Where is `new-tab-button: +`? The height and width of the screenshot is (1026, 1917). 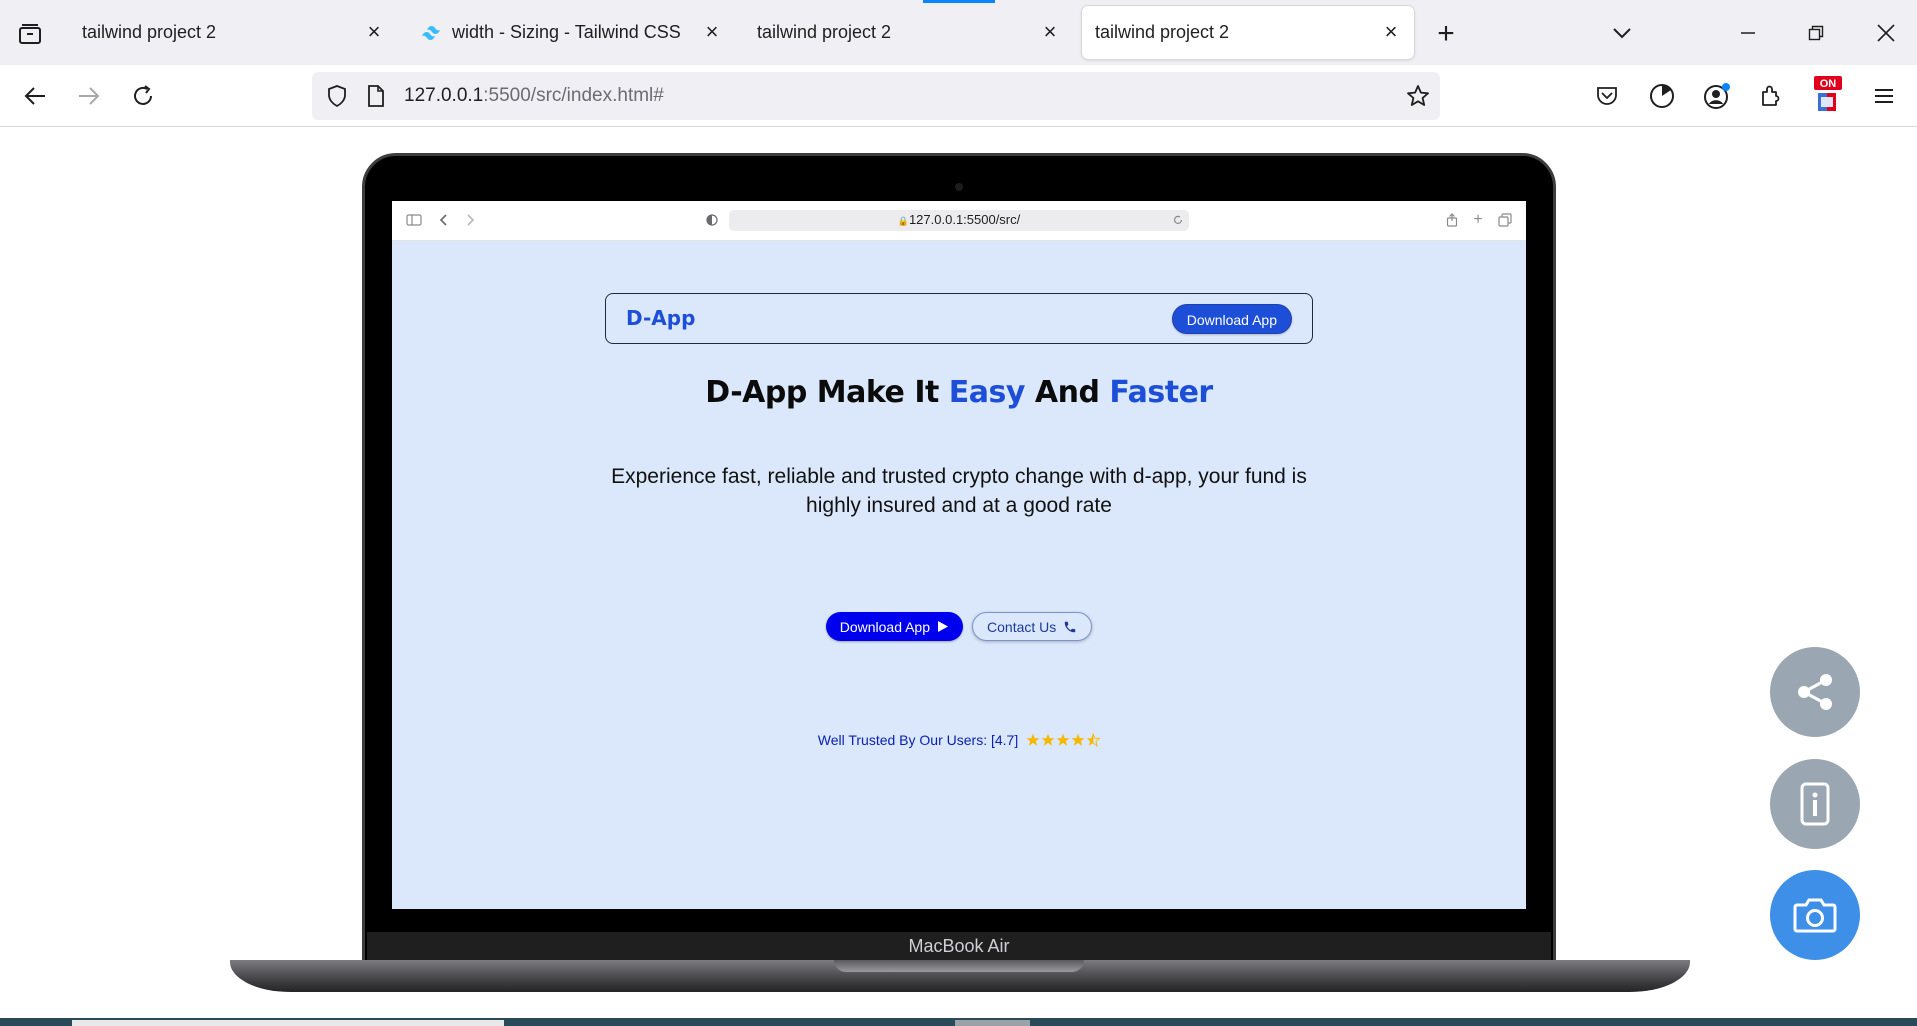
new-tab-button: + is located at coordinates (1446, 33).